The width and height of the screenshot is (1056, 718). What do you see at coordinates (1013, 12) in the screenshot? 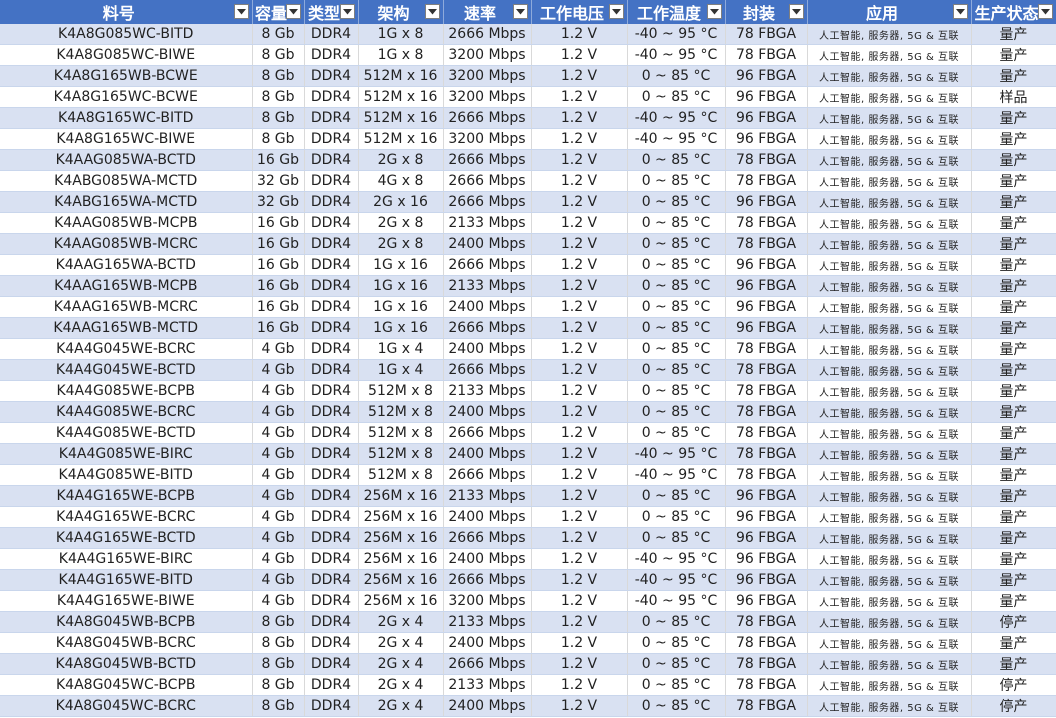
I see `column-header-production-status: 生产状态` at bounding box center [1013, 12].